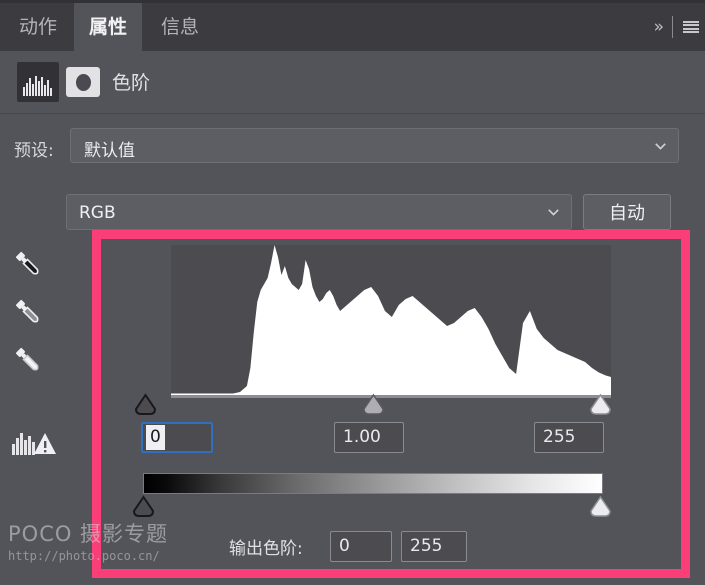 The image size is (705, 585). What do you see at coordinates (29, 313) in the screenshot?
I see `set-gray-point-eyedropper` at bounding box center [29, 313].